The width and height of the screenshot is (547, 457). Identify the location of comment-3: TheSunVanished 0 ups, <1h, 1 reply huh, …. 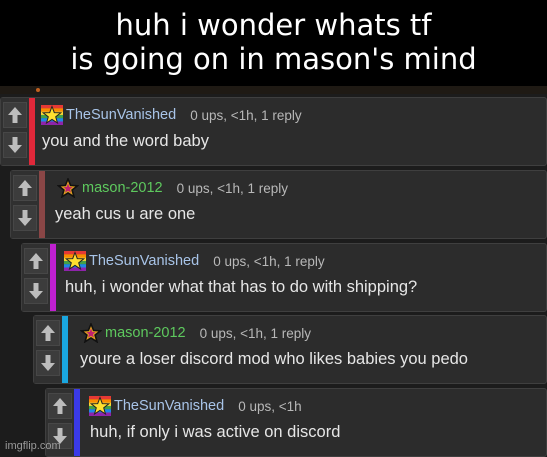
(284, 277).